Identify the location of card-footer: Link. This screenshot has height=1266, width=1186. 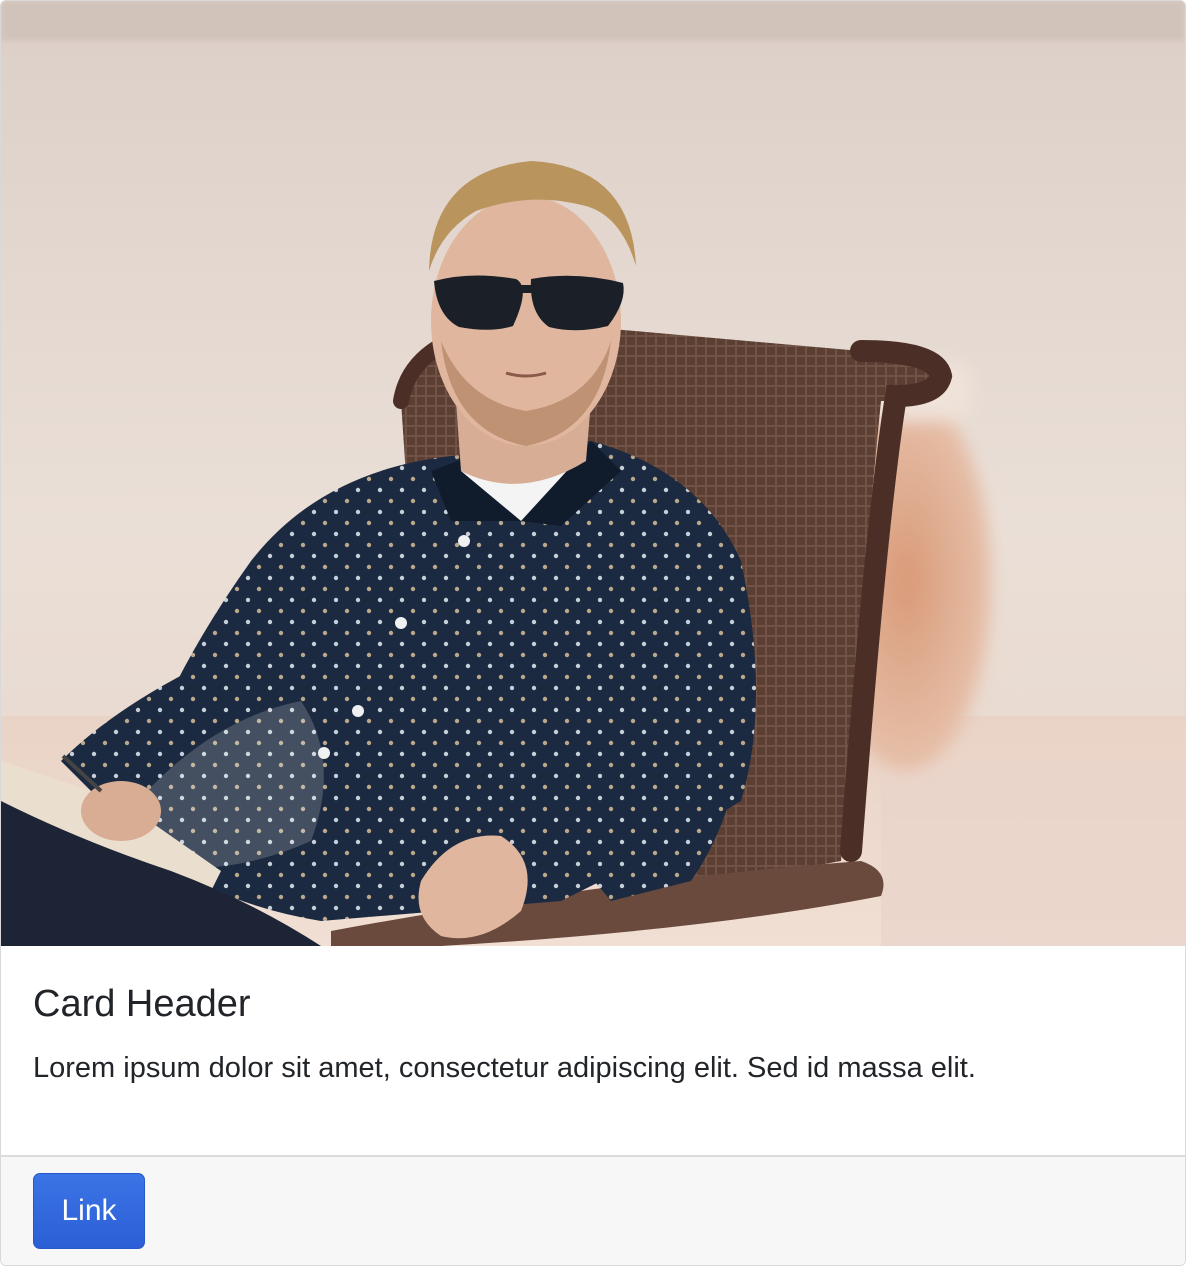
(593, 1210).